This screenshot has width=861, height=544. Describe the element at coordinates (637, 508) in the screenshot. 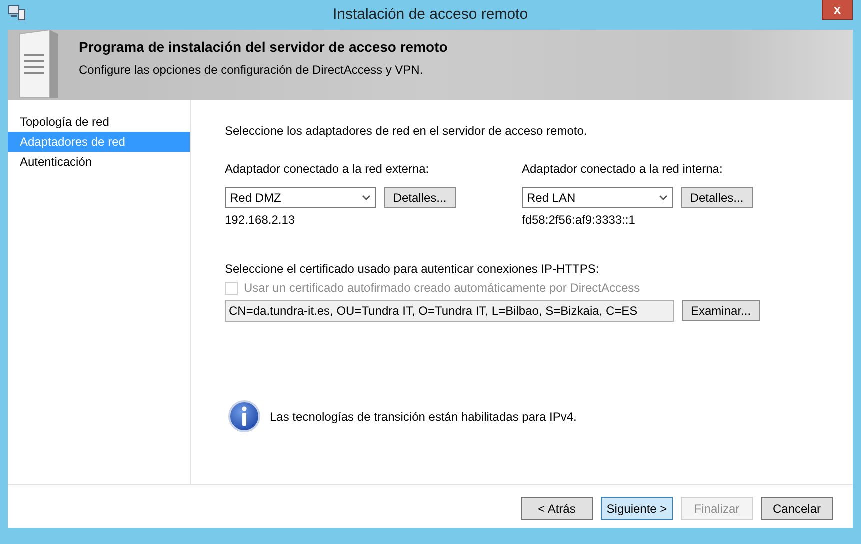

I see `wizard-button: Siguiente >` at that location.